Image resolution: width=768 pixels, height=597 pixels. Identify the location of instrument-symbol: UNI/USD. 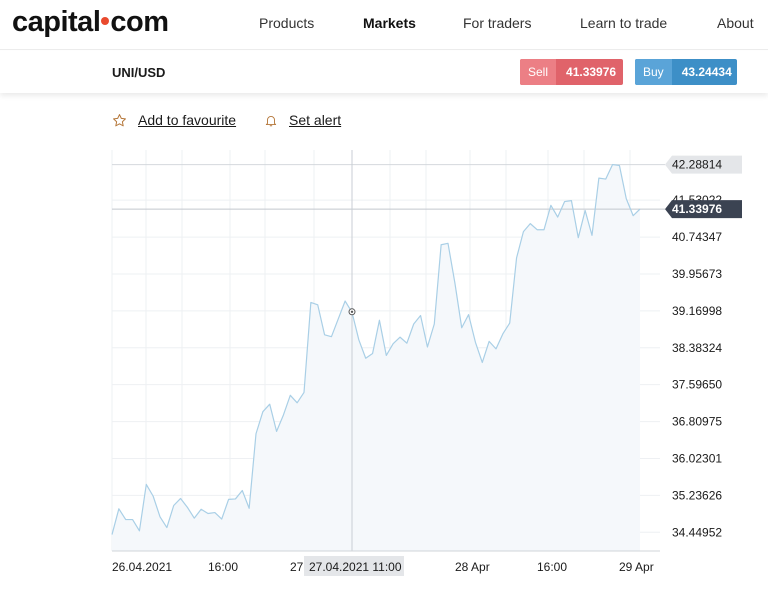
(139, 72).